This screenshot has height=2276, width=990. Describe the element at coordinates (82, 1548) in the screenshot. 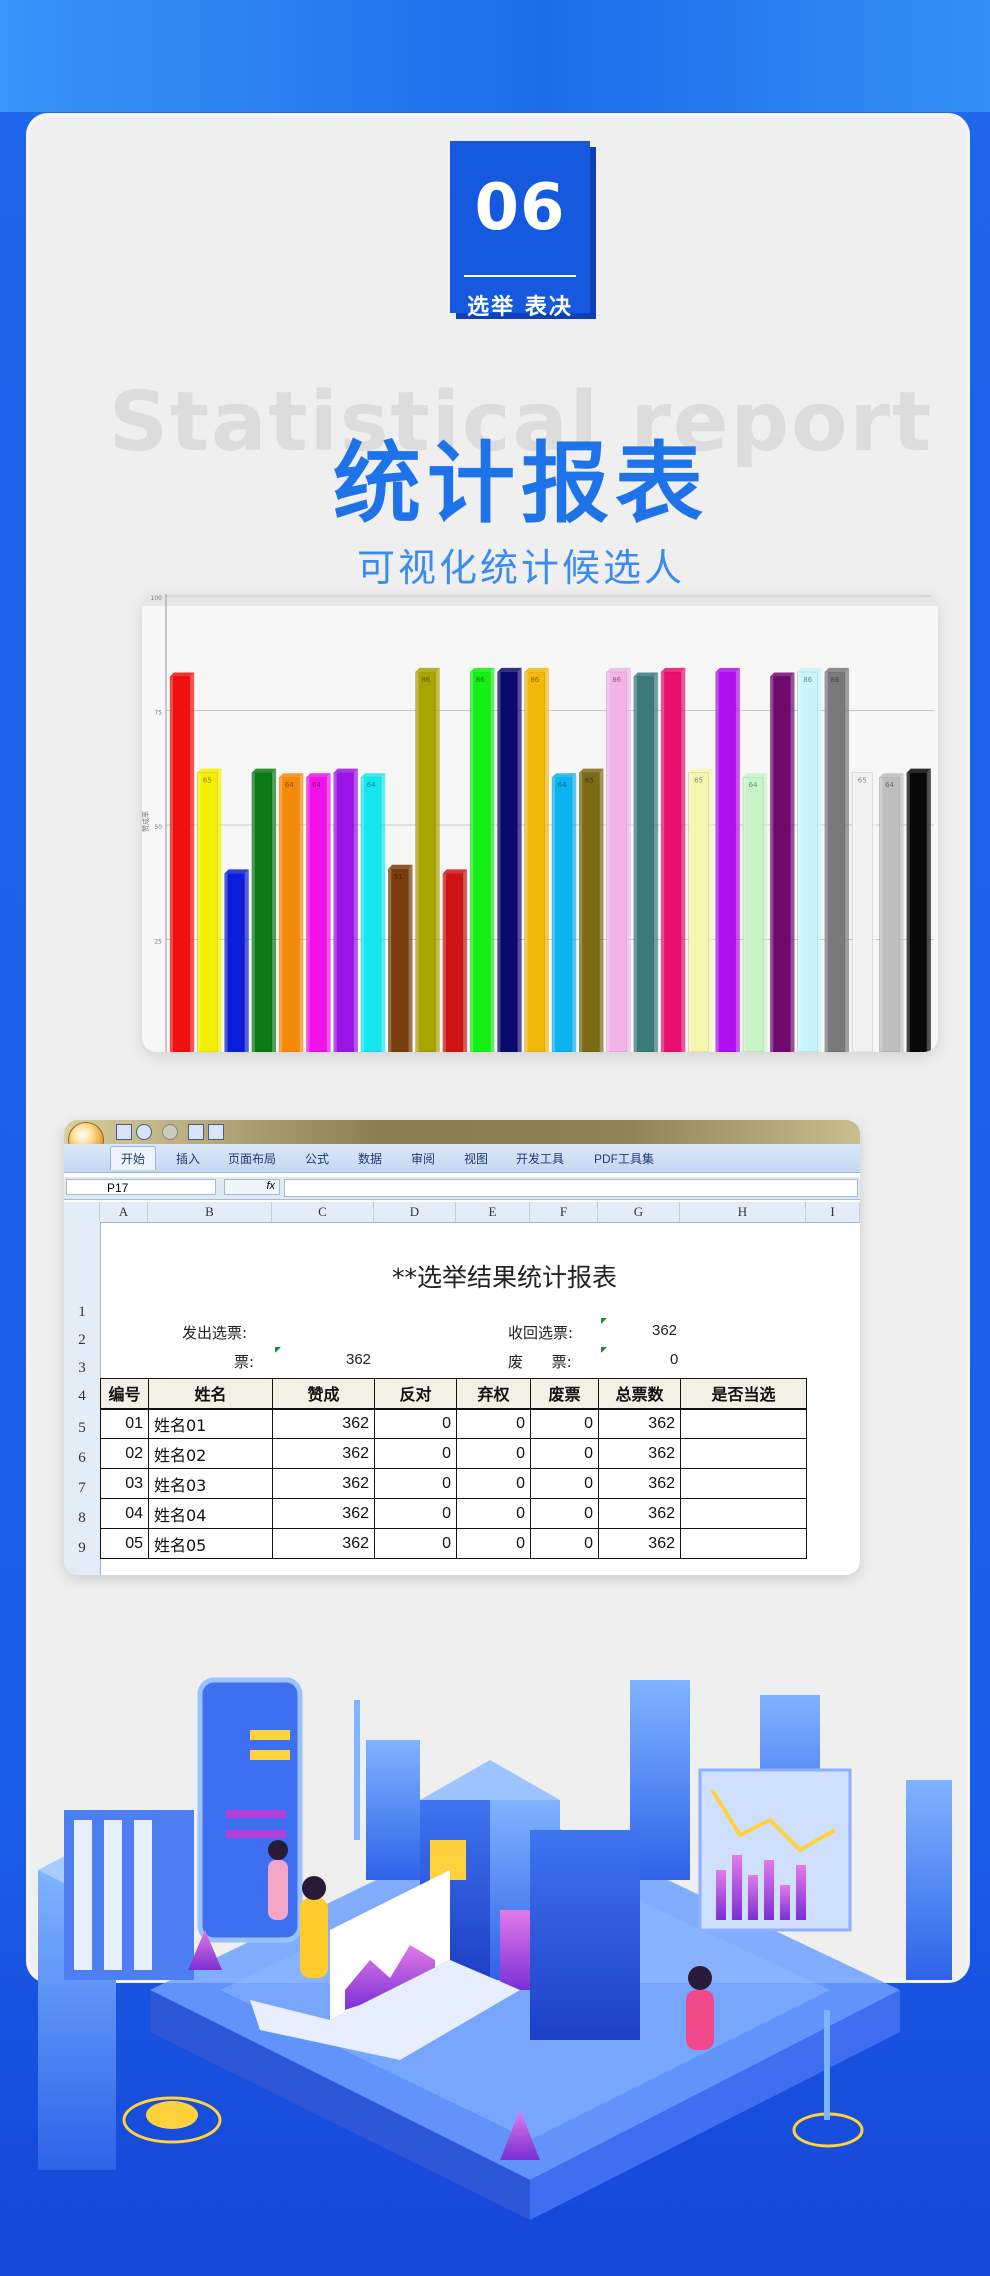

I see `row-header: 9` at that location.